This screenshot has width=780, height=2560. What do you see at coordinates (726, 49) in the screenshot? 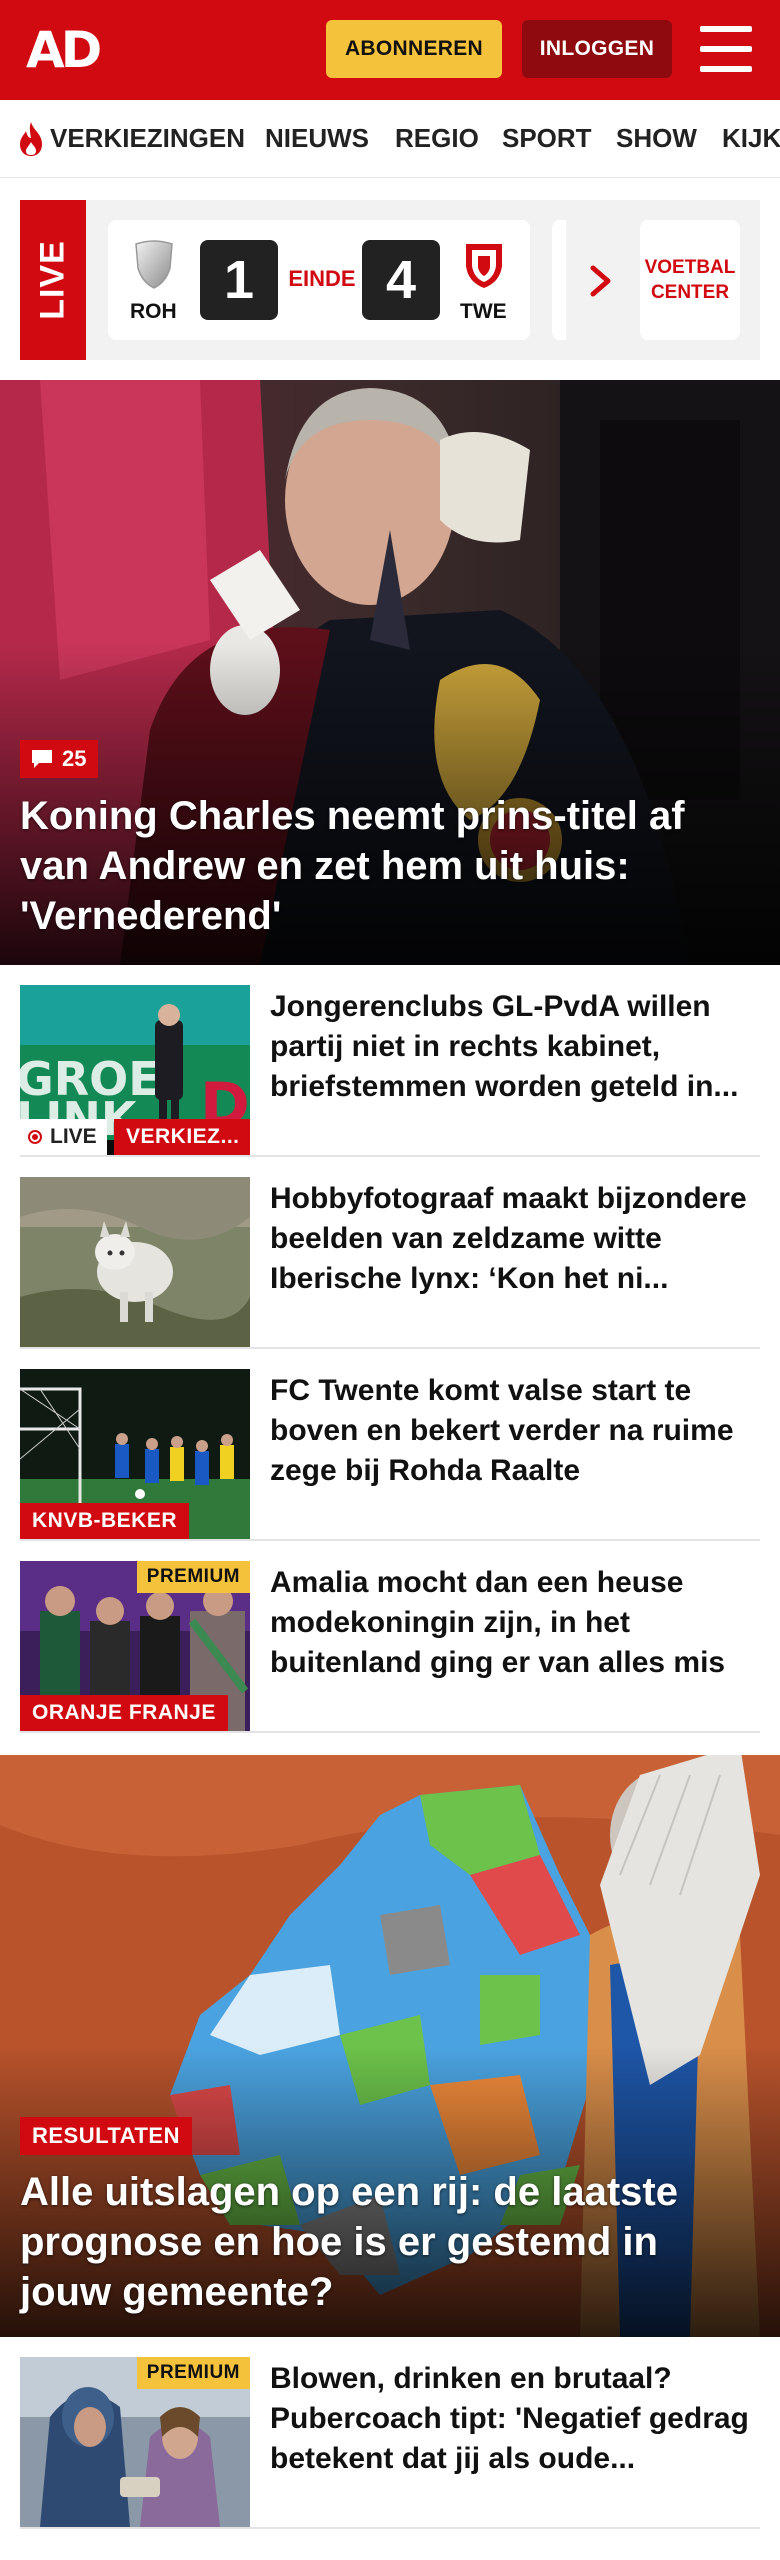
I see `hamburger-menu-icon` at bounding box center [726, 49].